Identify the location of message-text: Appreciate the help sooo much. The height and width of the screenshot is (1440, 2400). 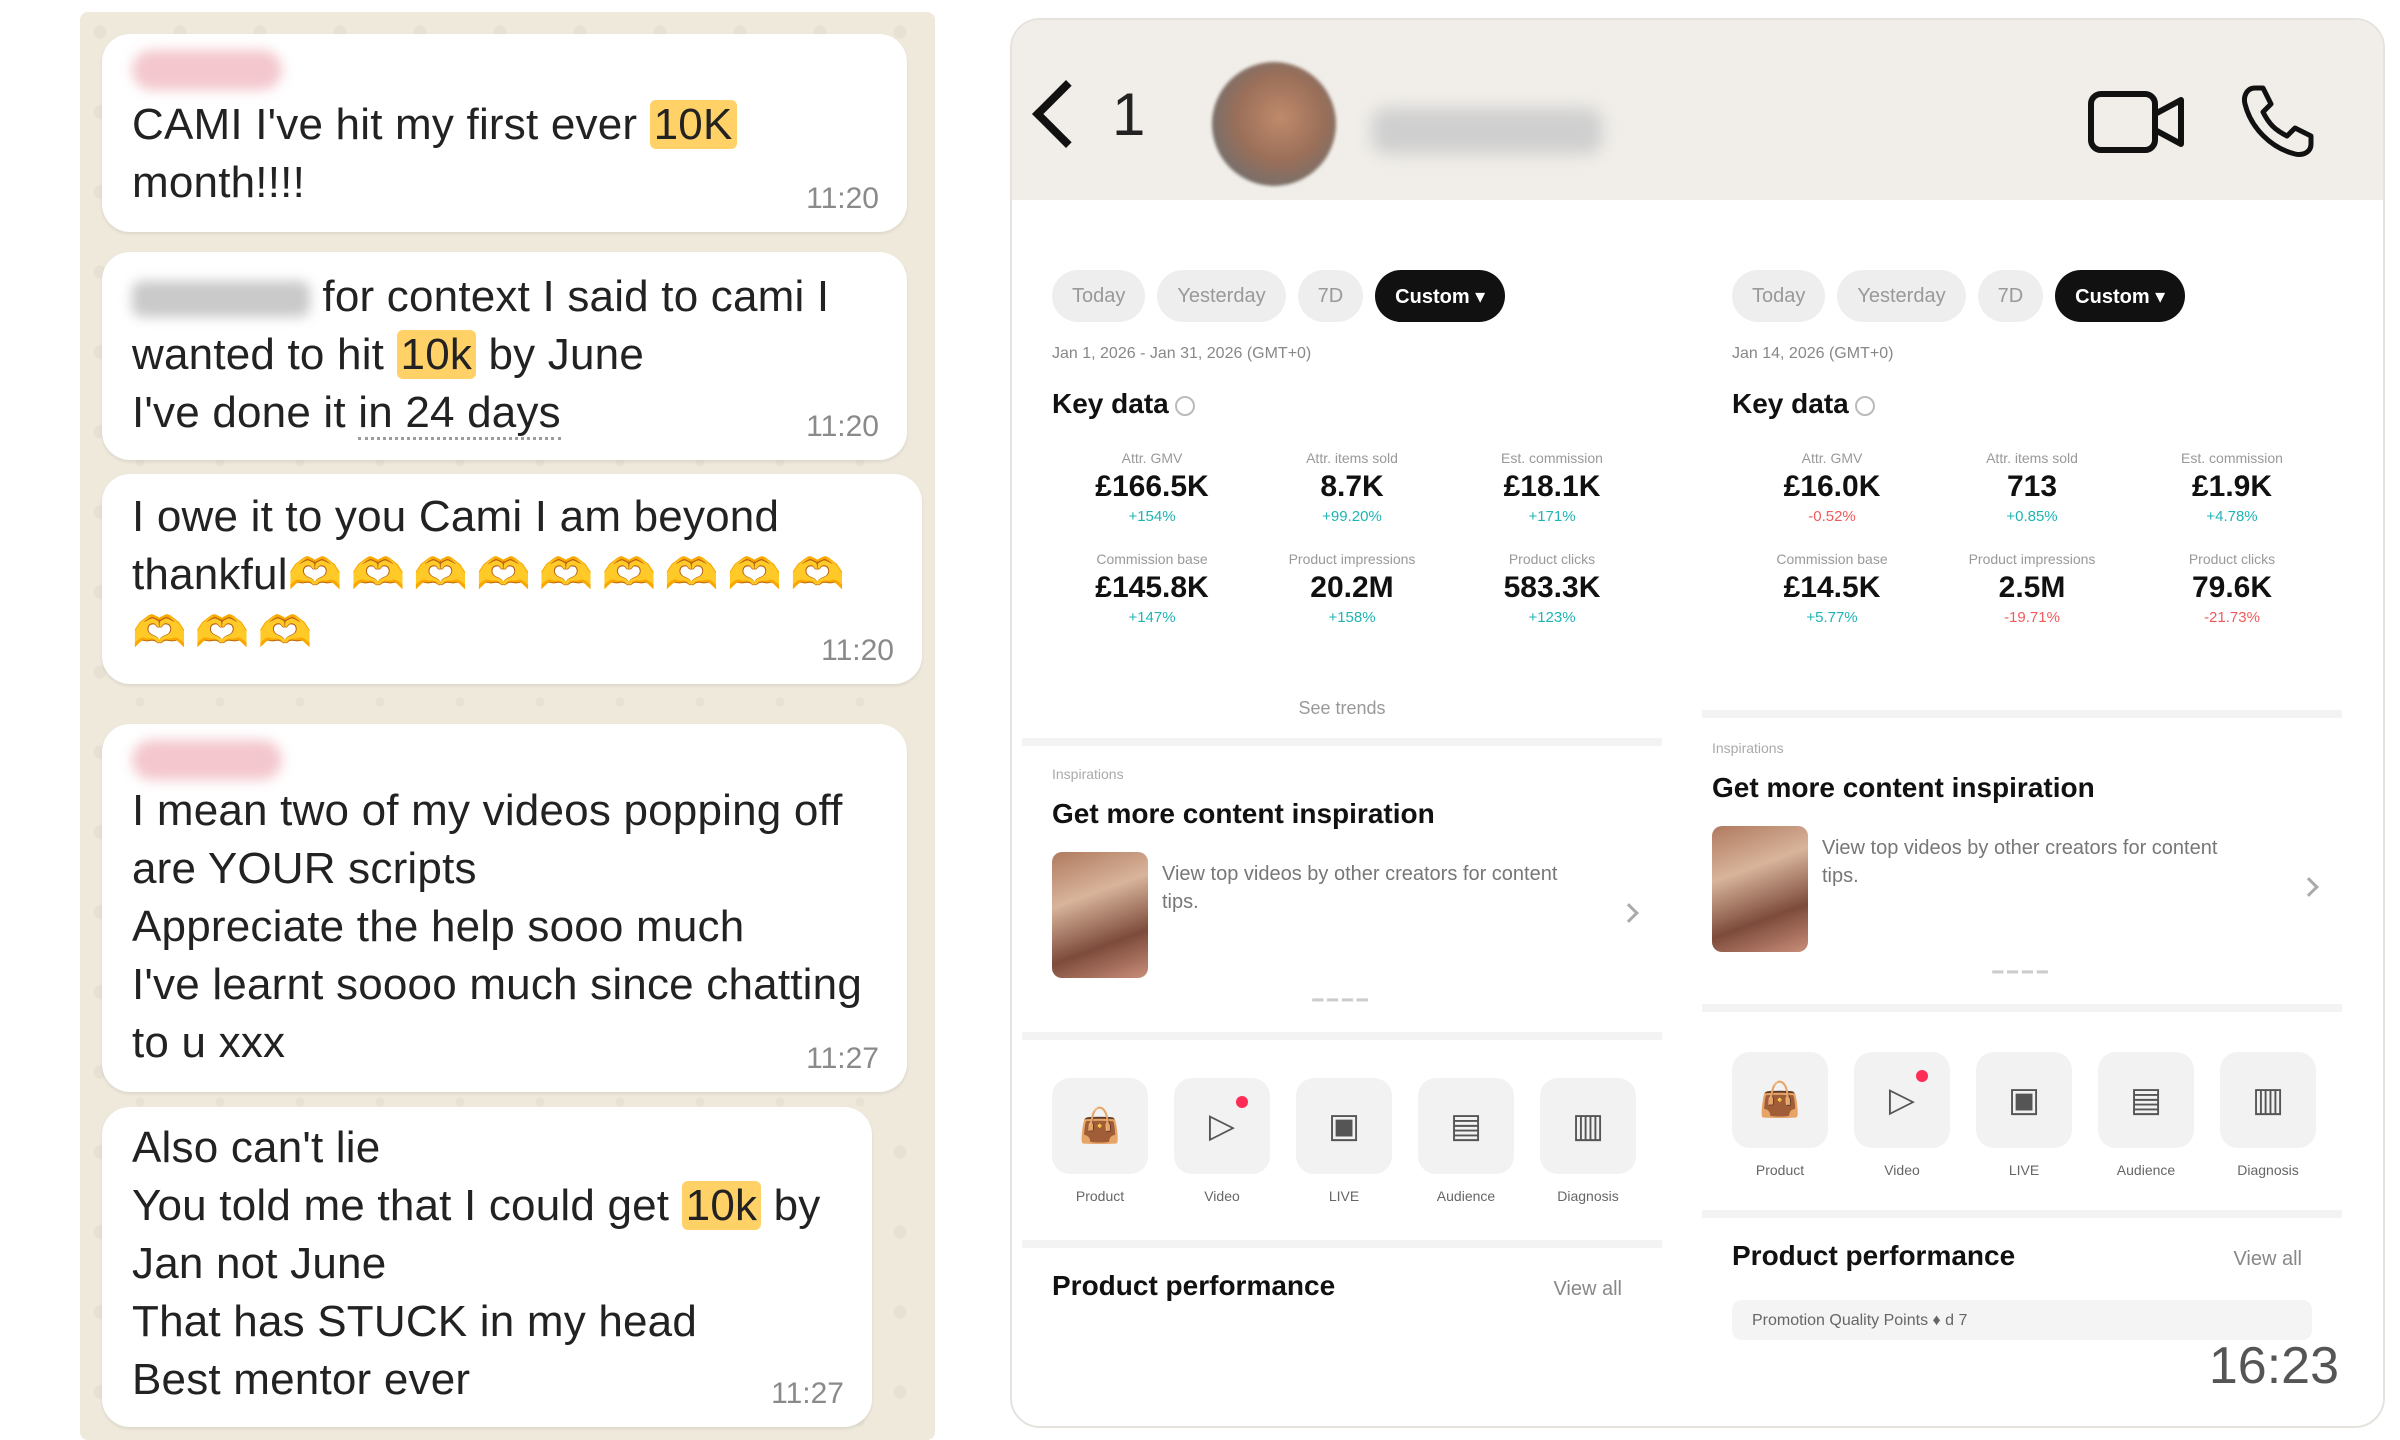
(438, 926).